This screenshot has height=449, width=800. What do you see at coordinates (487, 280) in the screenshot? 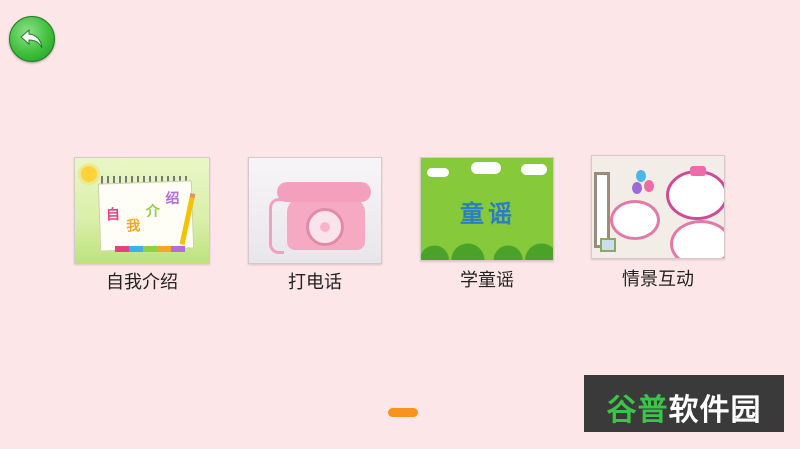
I see `card-label: 学童谣` at bounding box center [487, 280].